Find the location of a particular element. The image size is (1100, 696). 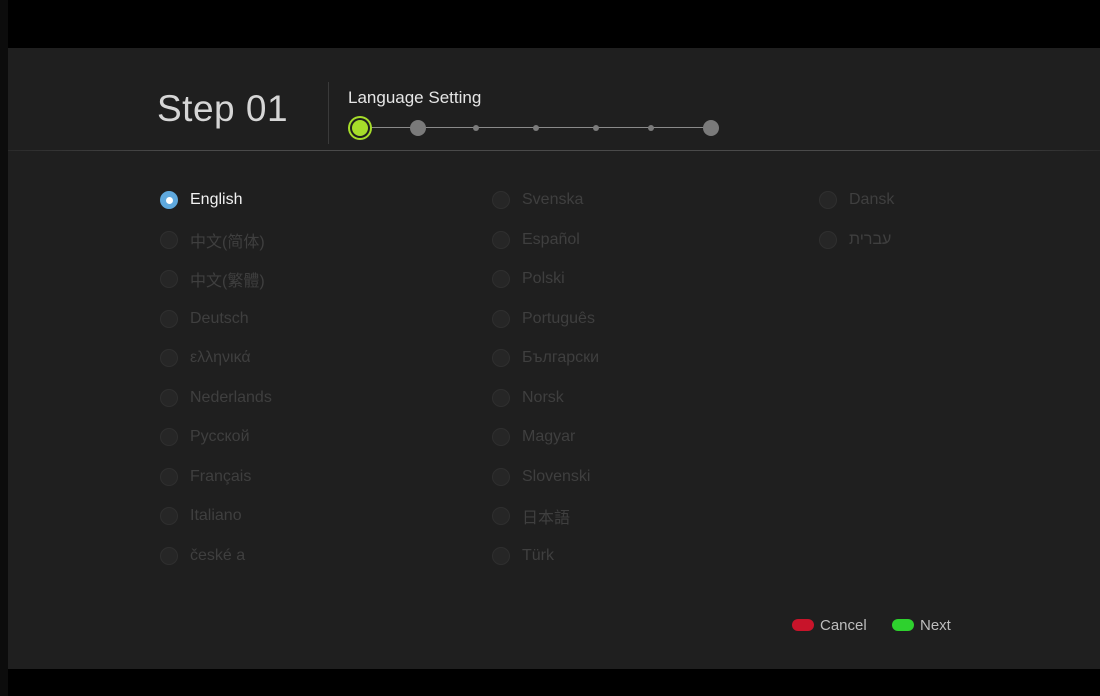

cancel-label: Cancel is located at coordinates (843, 625).